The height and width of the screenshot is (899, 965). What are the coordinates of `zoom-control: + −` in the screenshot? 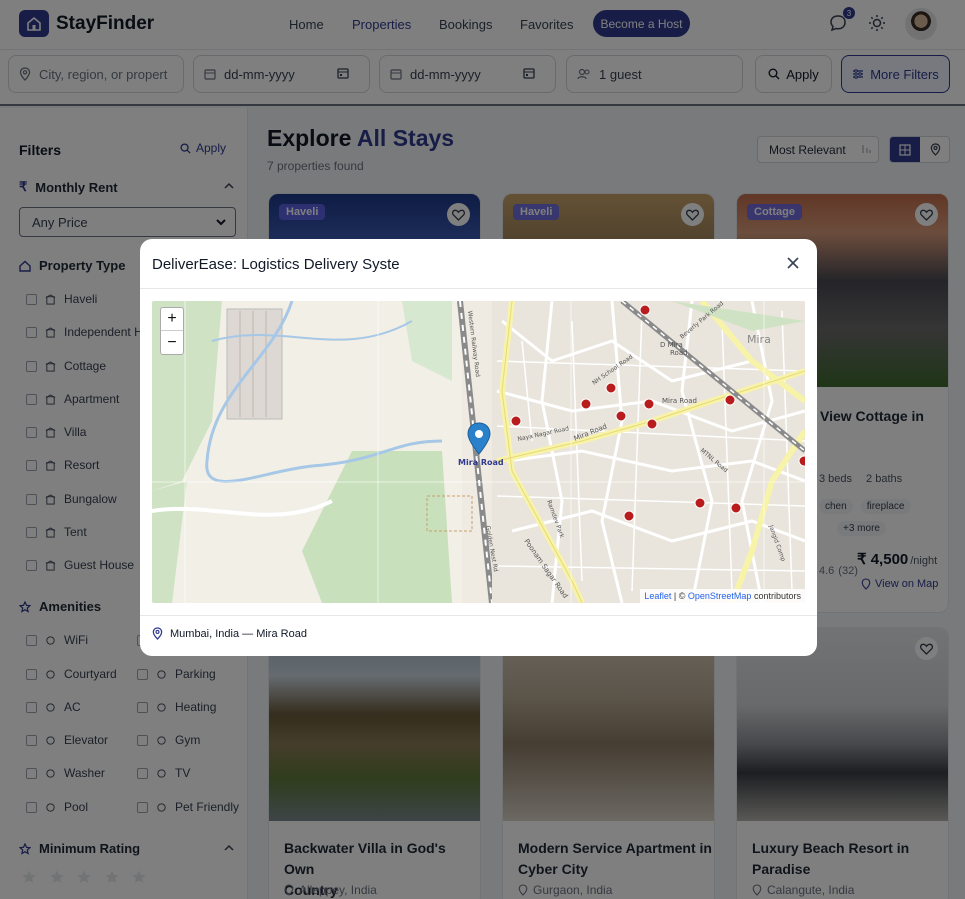 It's located at (172, 331).